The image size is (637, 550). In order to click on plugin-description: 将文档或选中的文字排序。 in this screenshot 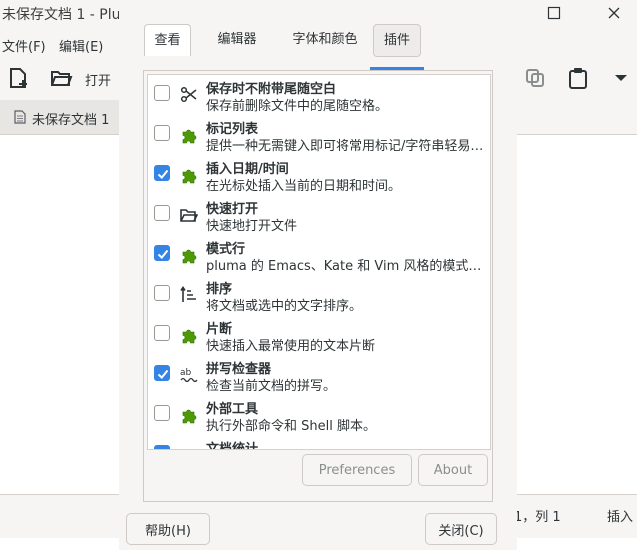, I will do `click(284, 306)`.